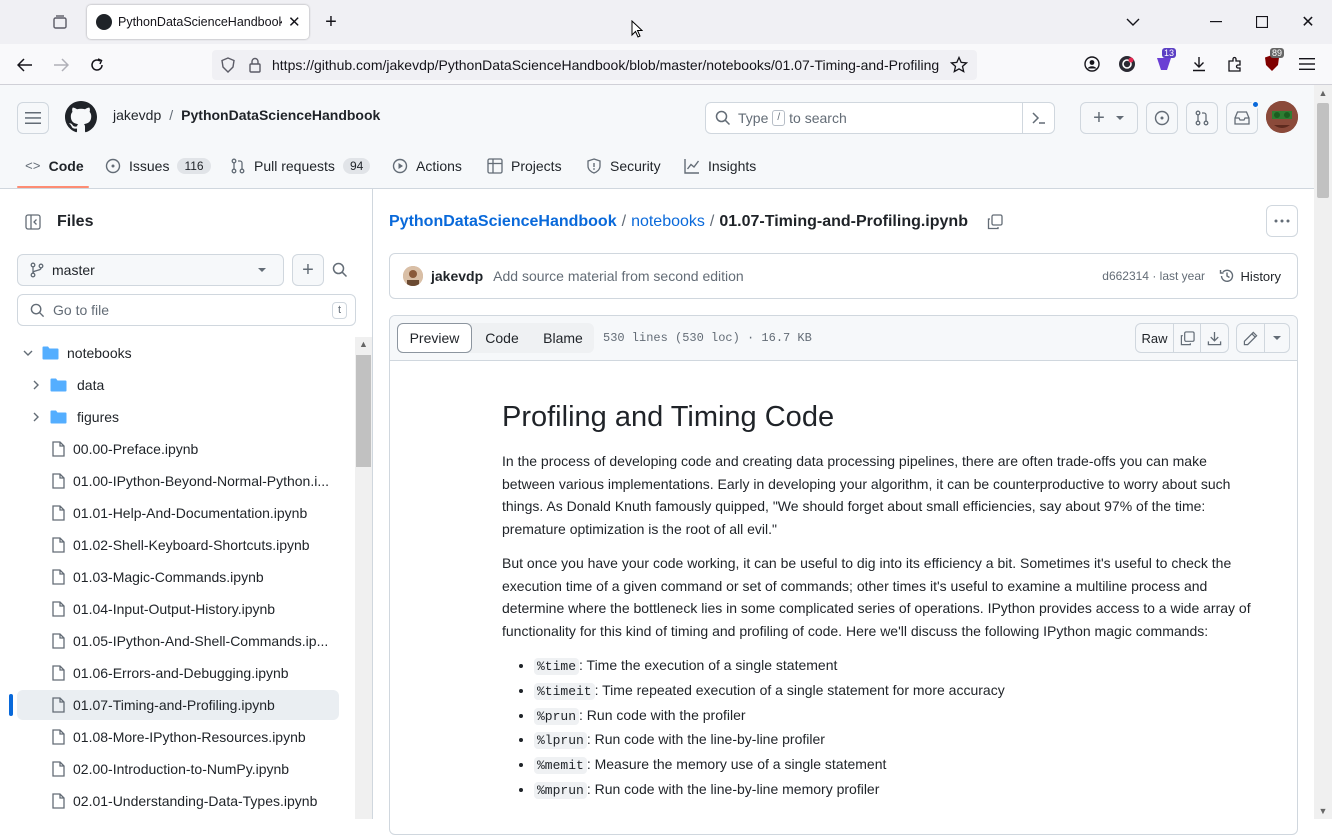  What do you see at coordinates (1251, 338) in the screenshot?
I see `edit-pencil-icon` at bounding box center [1251, 338].